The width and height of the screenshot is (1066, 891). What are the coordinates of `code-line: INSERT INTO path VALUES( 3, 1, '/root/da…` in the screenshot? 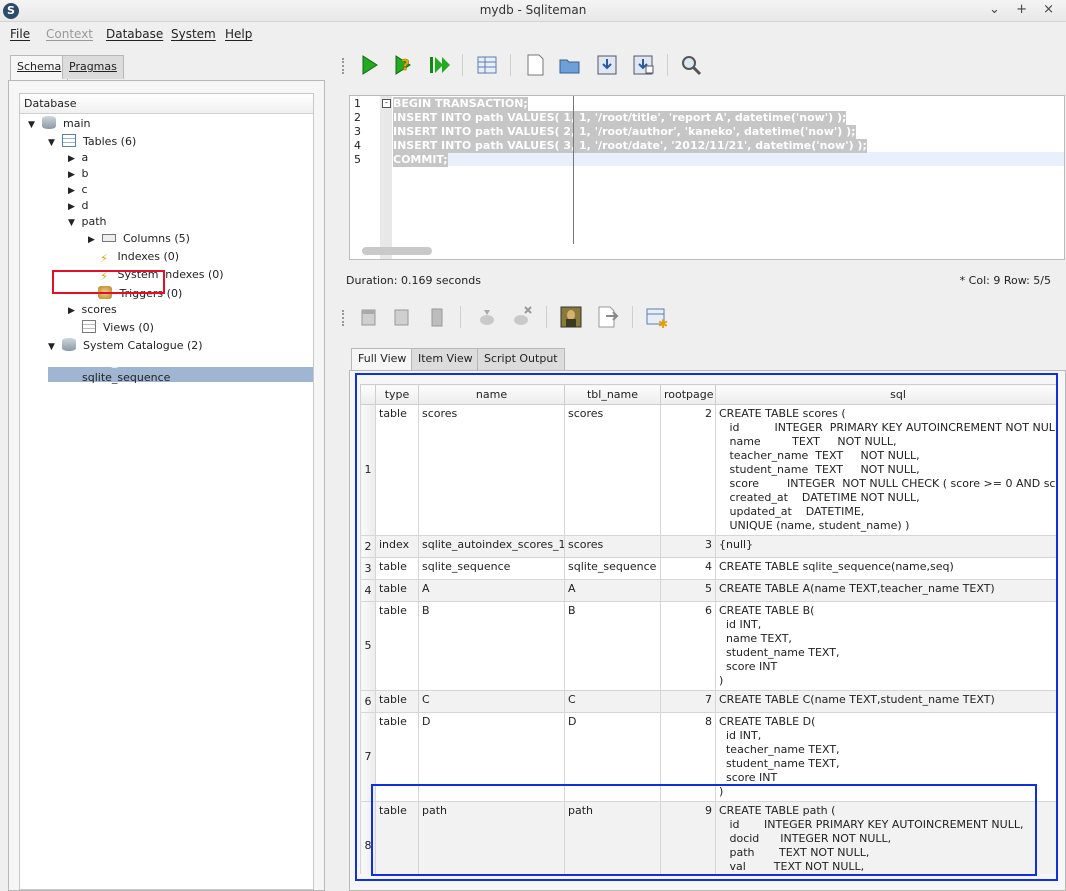 It's located at (630, 146).